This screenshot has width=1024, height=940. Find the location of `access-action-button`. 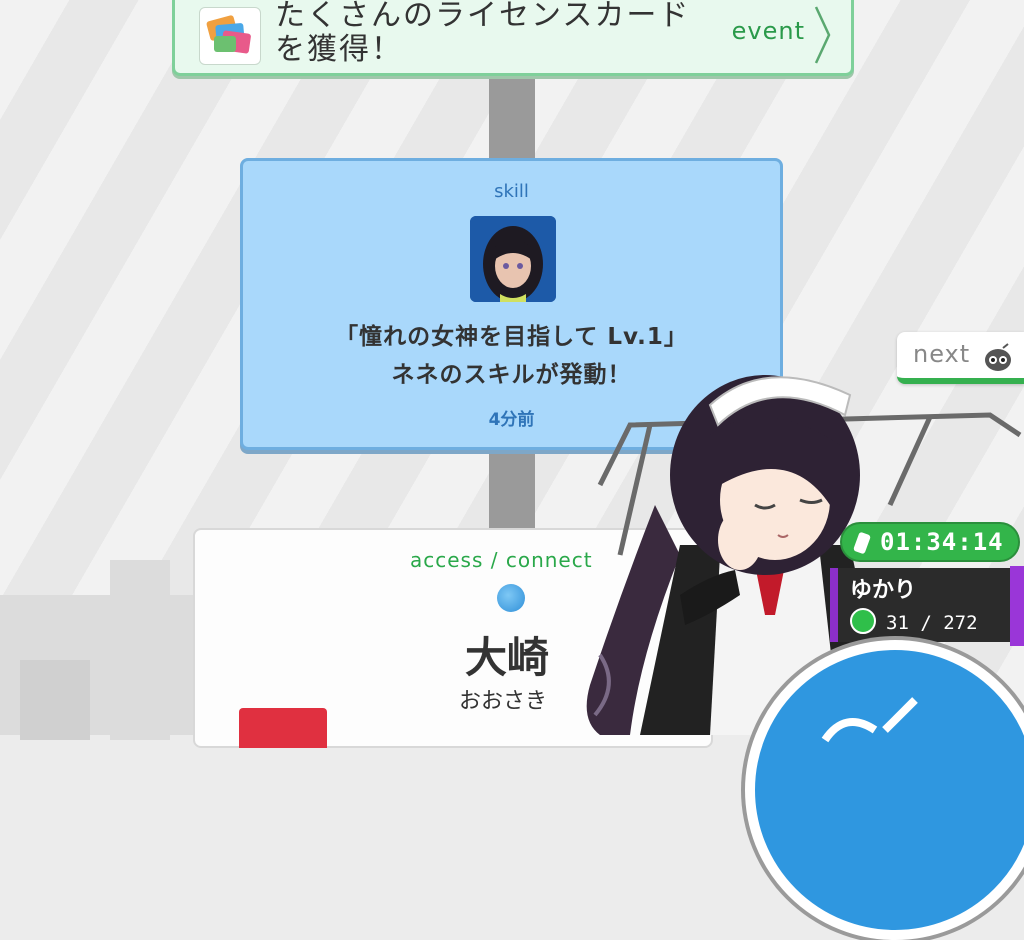

access-action-button is located at coordinates (884, 790).